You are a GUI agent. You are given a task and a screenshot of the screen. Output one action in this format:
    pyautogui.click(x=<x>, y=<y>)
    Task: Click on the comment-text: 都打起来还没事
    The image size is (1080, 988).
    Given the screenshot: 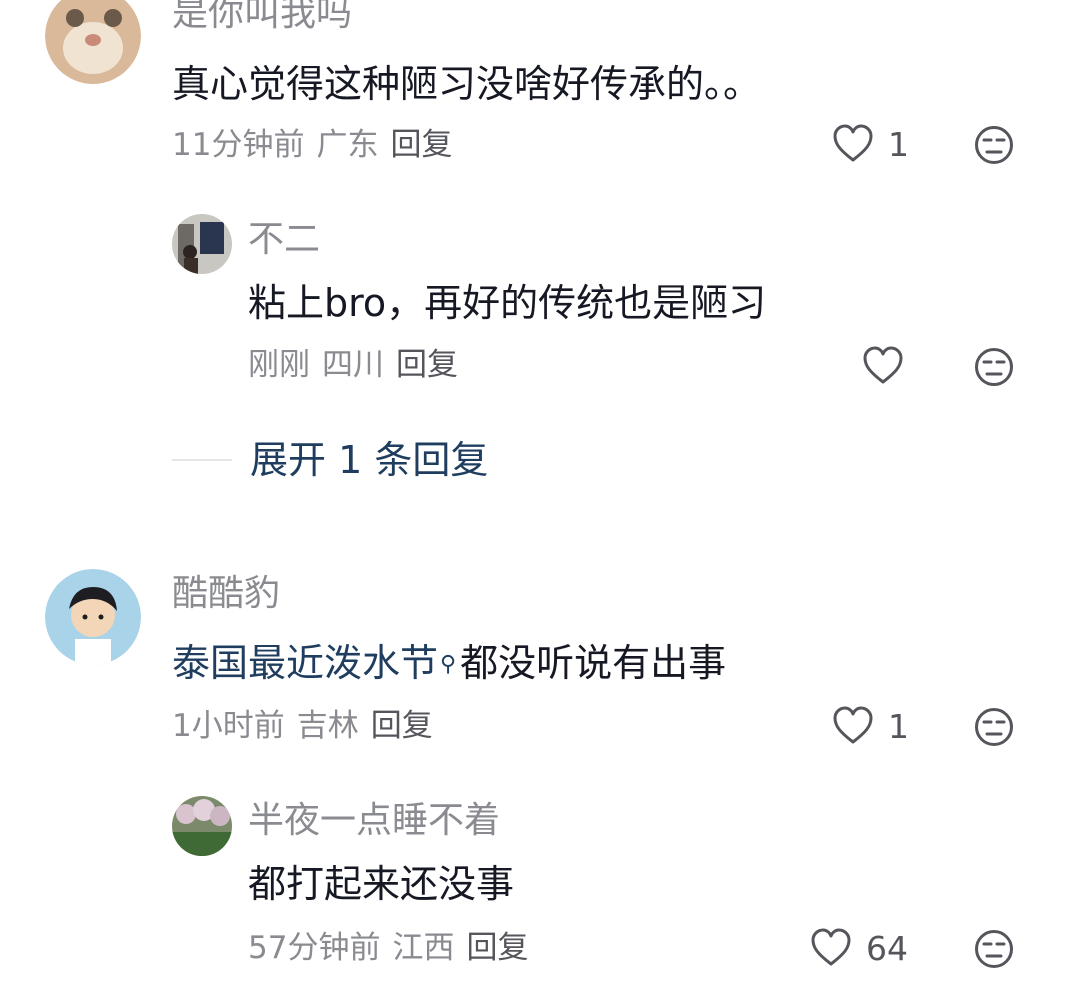 What is the action you would take?
    pyautogui.click(x=381, y=884)
    